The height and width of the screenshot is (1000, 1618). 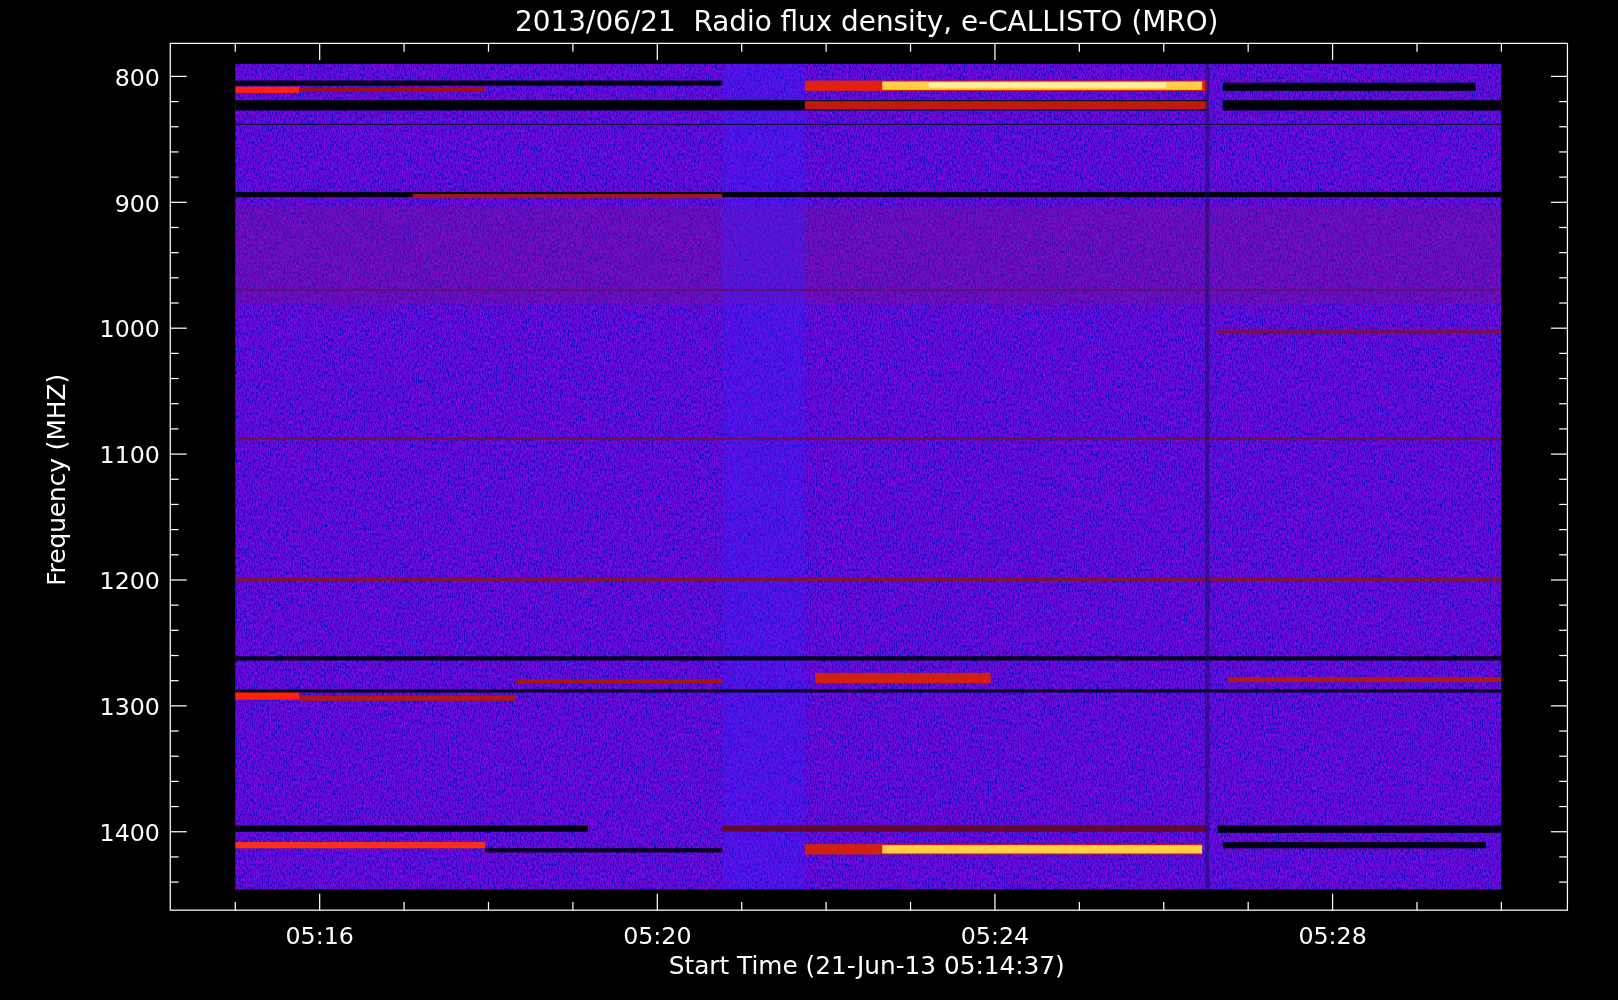 I want to click on y-tick-label: 1200, so click(x=129, y=581).